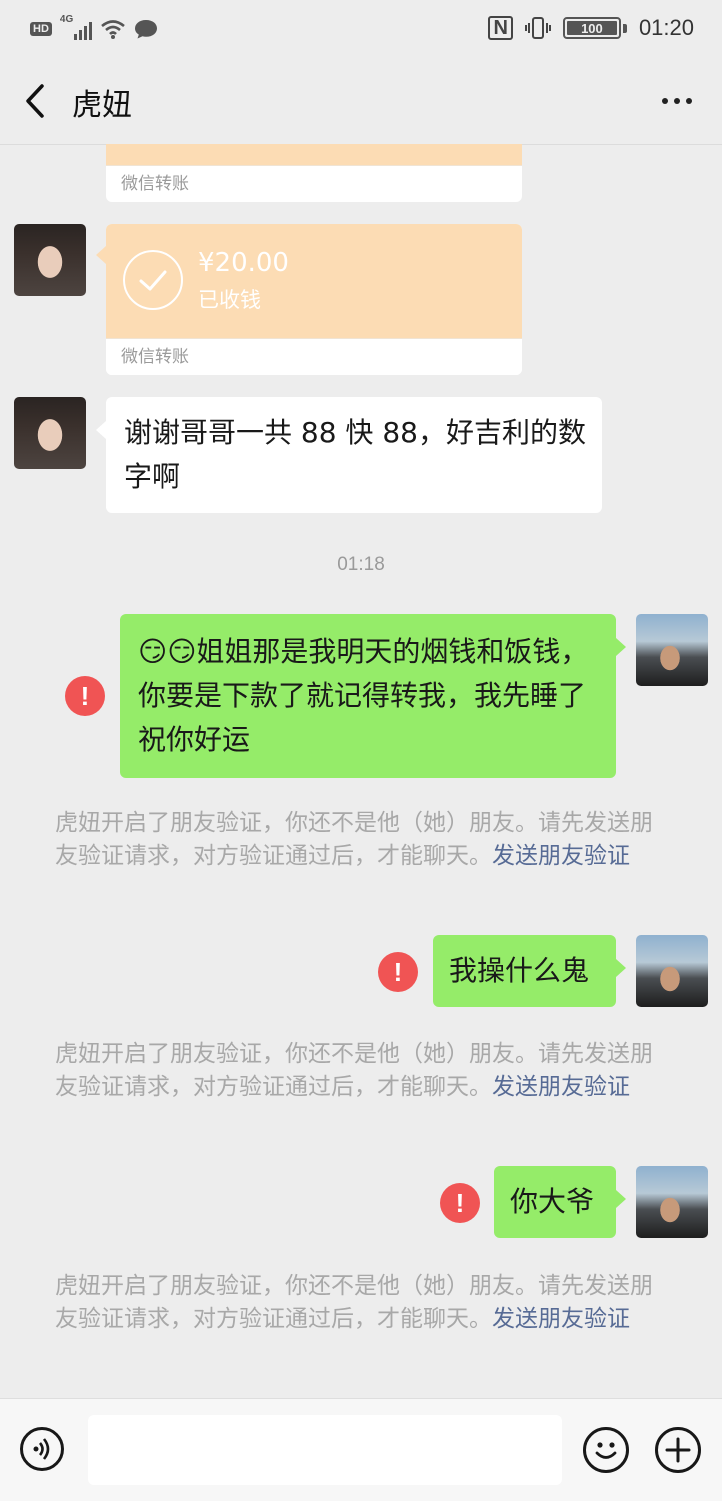  What do you see at coordinates (35, 101) in the screenshot?
I see `chevron-left-icon` at bounding box center [35, 101].